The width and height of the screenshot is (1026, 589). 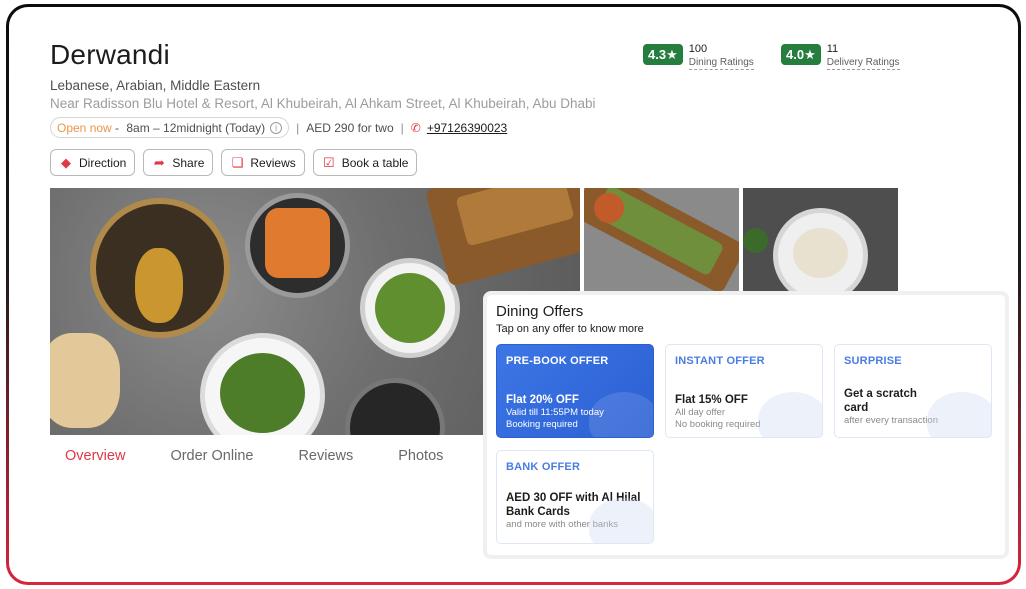 What do you see at coordinates (720, 361) in the screenshot?
I see `offer-kind: INSTANT OFFER` at bounding box center [720, 361].